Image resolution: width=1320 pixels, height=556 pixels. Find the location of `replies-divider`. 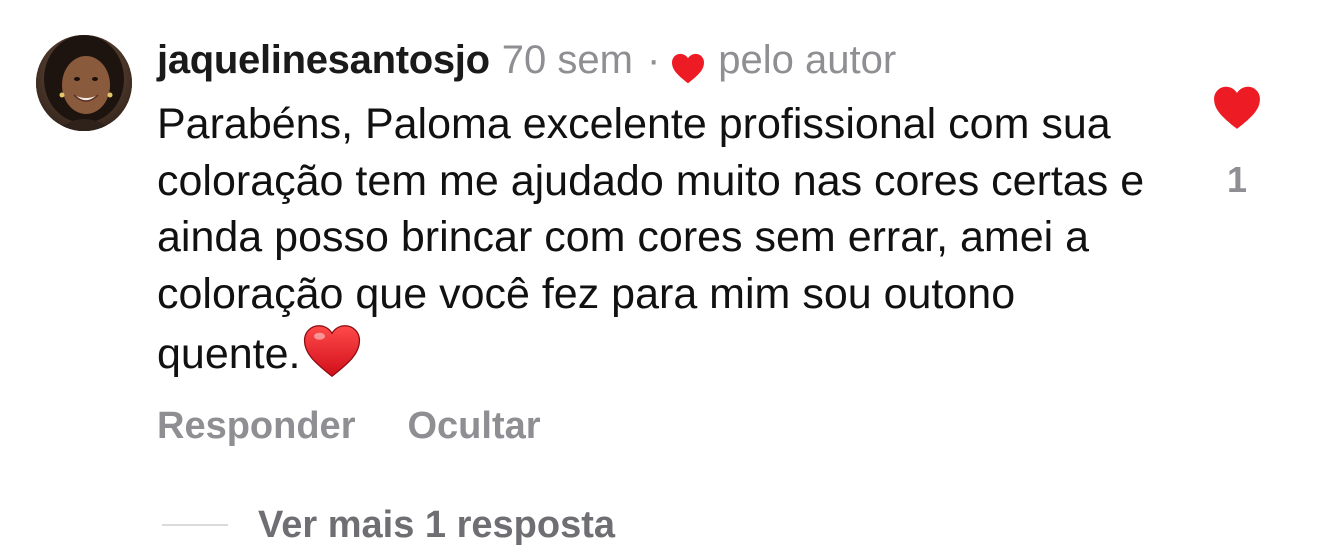

replies-divider is located at coordinates (195, 525).